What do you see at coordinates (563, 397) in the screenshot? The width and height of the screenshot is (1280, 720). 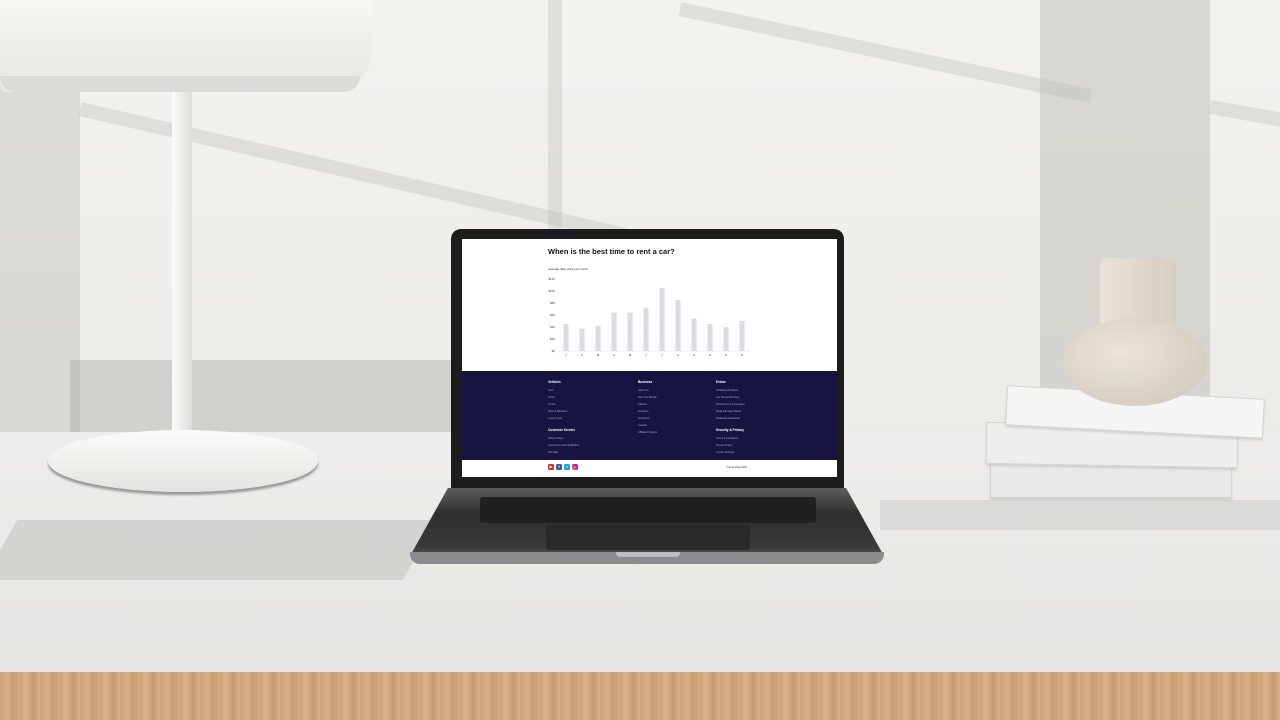 I see `footer-link: SUVs` at bounding box center [563, 397].